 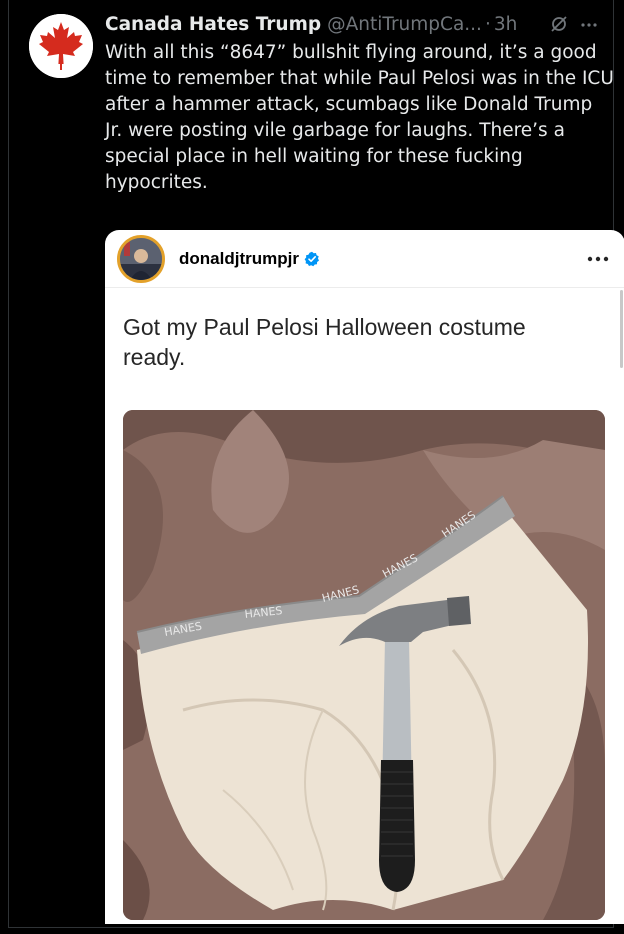 What do you see at coordinates (621, 329) in the screenshot?
I see `scrollbar` at bounding box center [621, 329].